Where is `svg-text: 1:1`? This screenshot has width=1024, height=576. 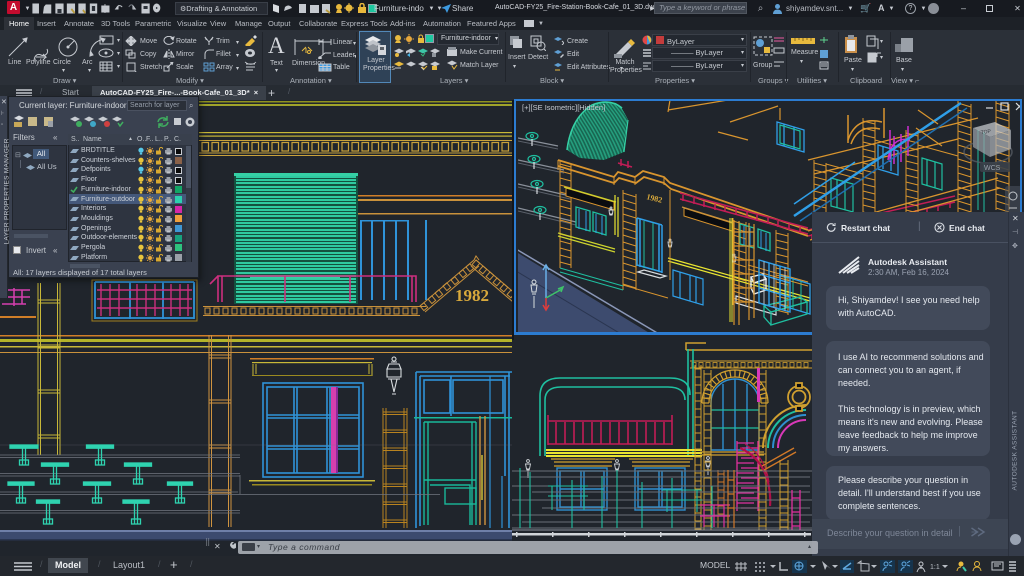
svg-text: 1:1 is located at coordinates (935, 567).